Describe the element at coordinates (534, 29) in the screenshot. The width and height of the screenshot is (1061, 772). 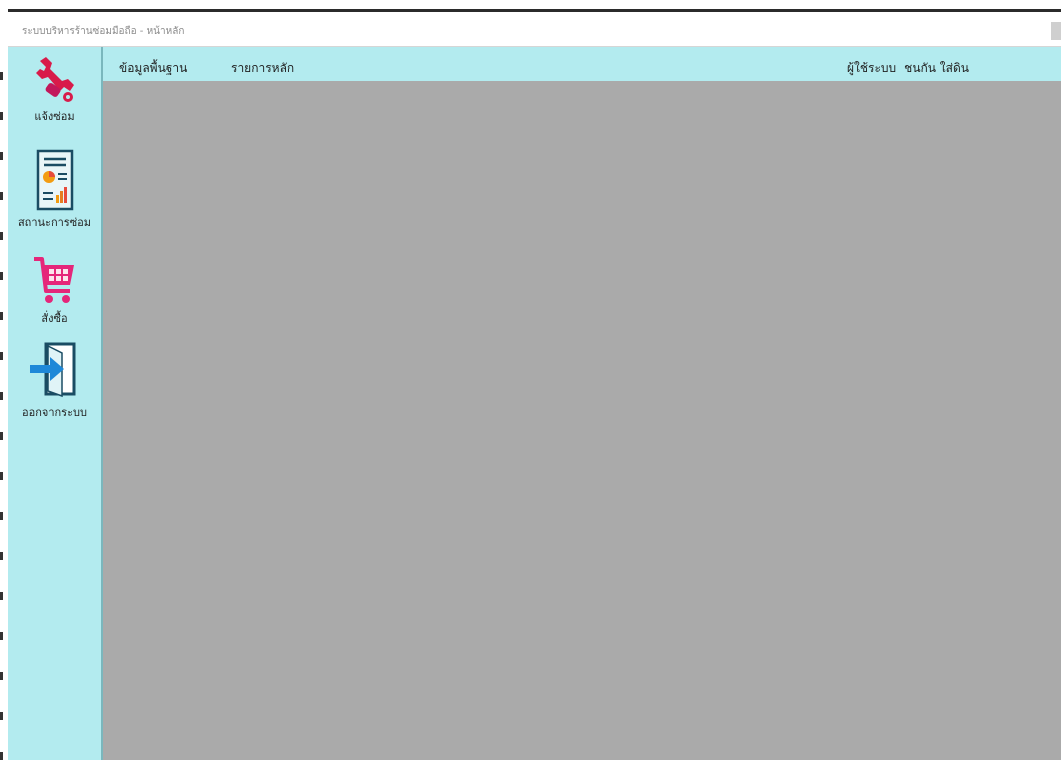
I see `title-bar: ระบบบริหารร้านซ่อมมือถือ - หน้าหลัก` at that location.